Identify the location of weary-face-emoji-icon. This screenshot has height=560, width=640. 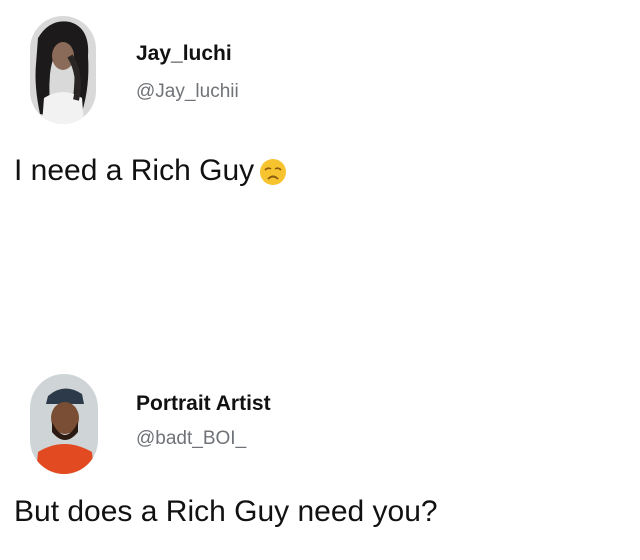
(273, 171).